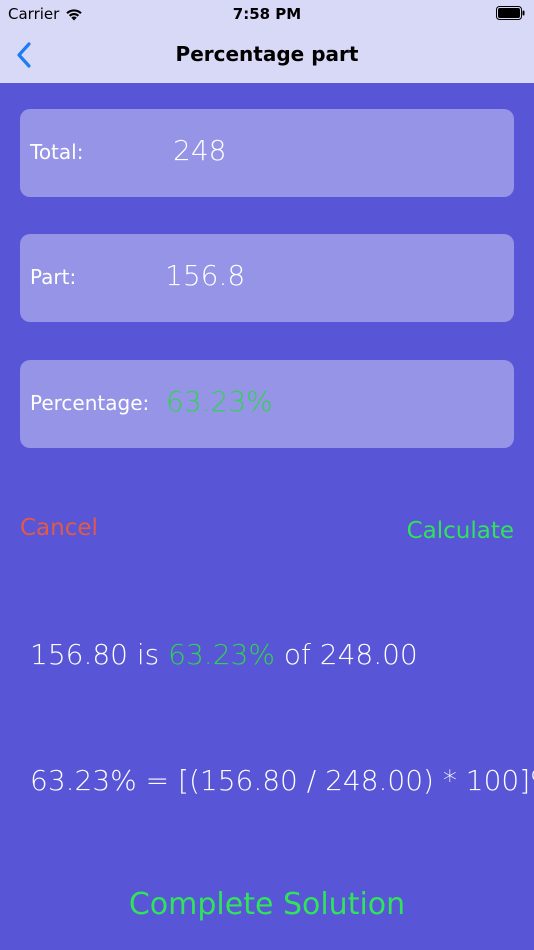 This screenshot has width=534, height=950. What do you see at coordinates (79, 654) in the screenshot?
I see `result-part: 156.80` at bounding box center [79, 654].